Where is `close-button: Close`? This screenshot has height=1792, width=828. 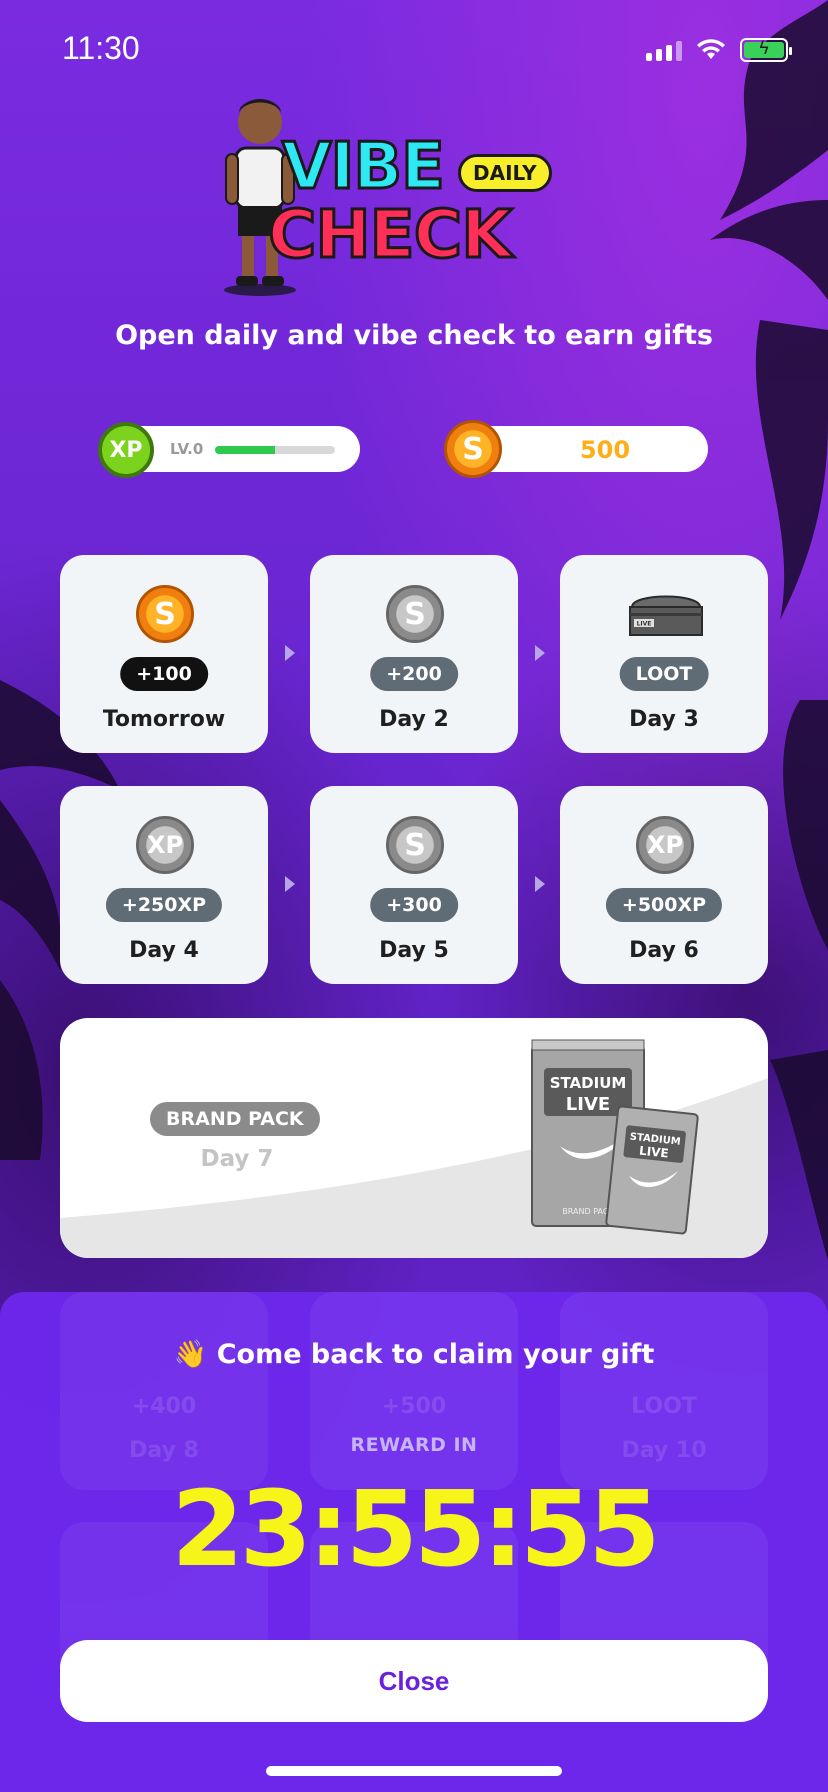
close-button: Close is located at coordinates (414, 1681).